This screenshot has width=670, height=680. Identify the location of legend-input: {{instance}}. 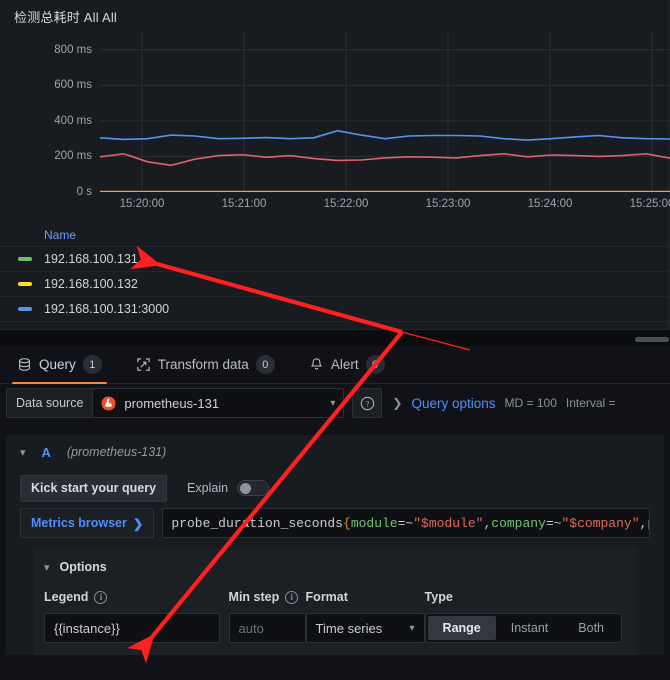
(132, 628).